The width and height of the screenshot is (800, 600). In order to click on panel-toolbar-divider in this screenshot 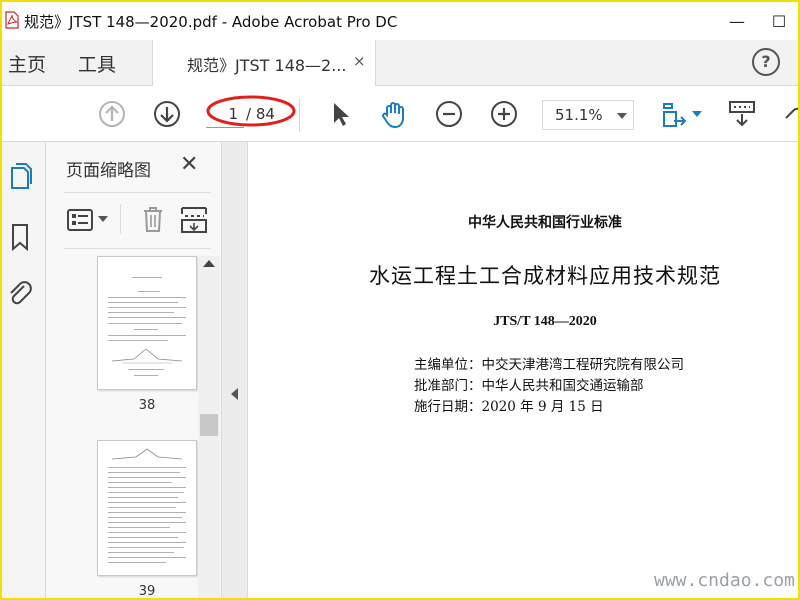, I will do `click(120, 219)`.